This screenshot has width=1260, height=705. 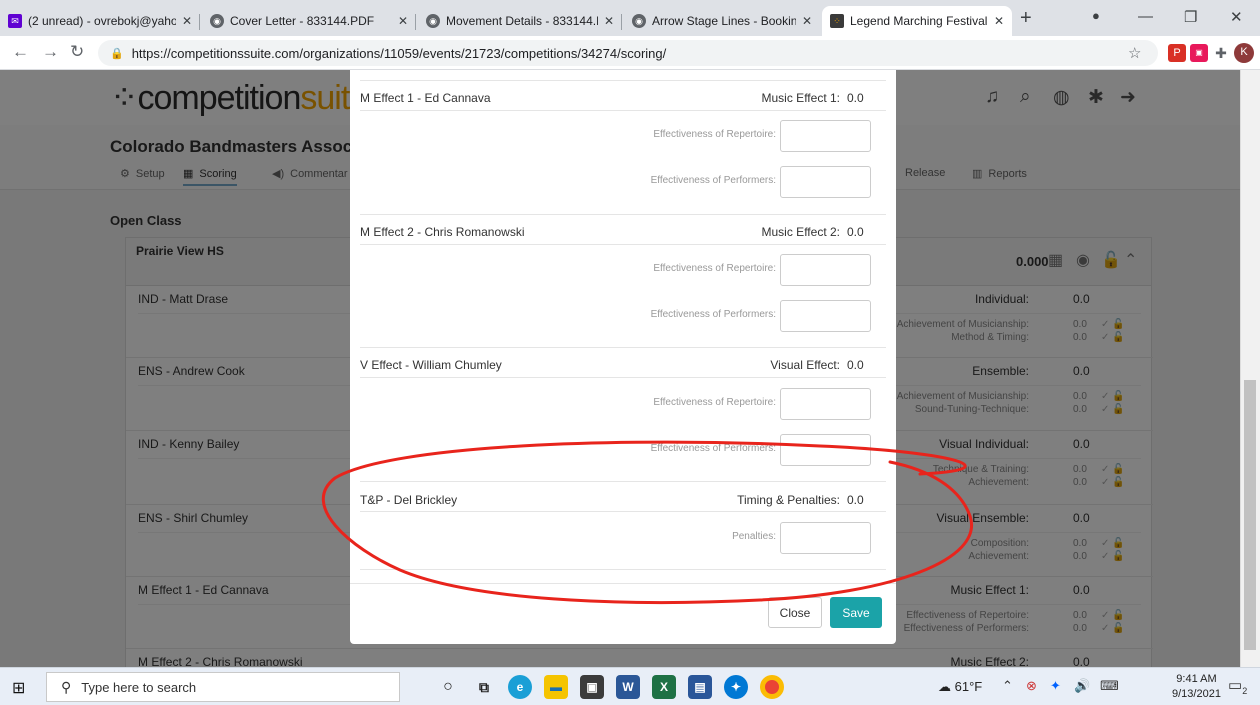 I want to click on field-label: Penalties:, so click(x=754, y=536).